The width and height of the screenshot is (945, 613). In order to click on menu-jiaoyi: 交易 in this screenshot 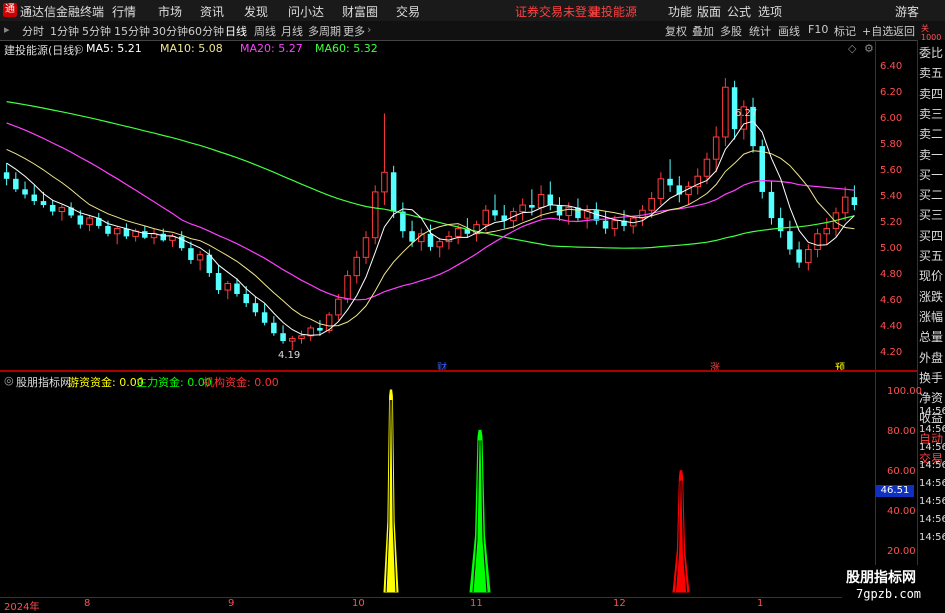, I will do `click(408, 11)`.